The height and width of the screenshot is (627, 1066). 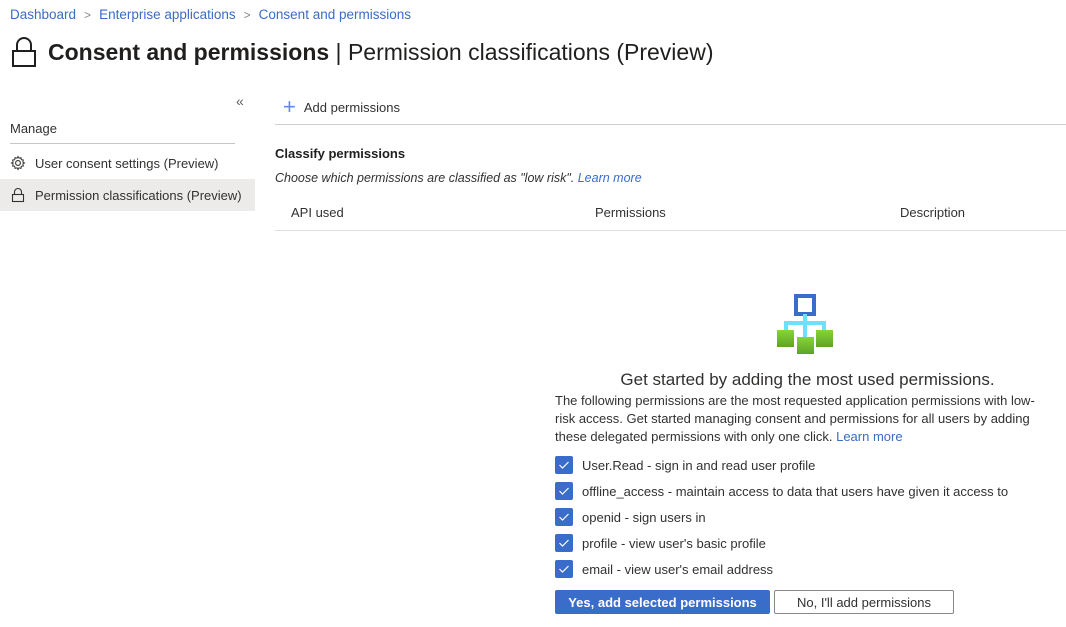 What do you see at coordinates (670, 214) in the screenshot?
I see `permissions-table-header: API used Permissions Description` at bounding box center [670, 214].